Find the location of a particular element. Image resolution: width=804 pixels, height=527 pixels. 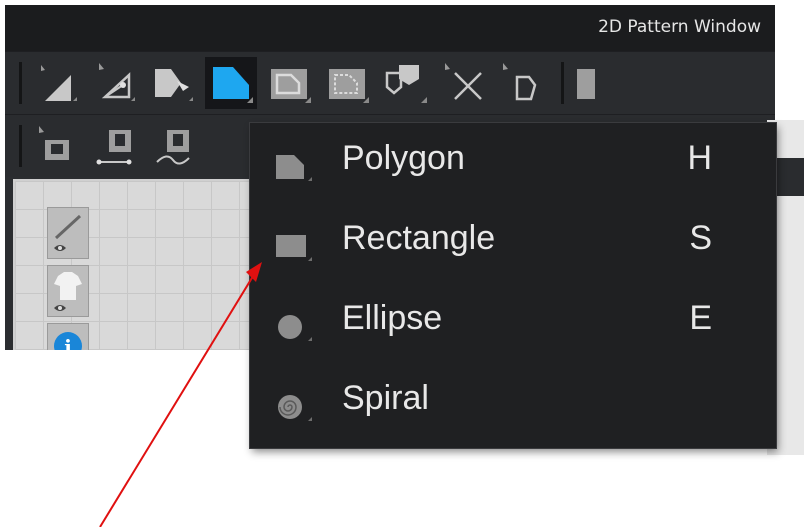

segment-sewing-icon is located at coordinates (115, 146).